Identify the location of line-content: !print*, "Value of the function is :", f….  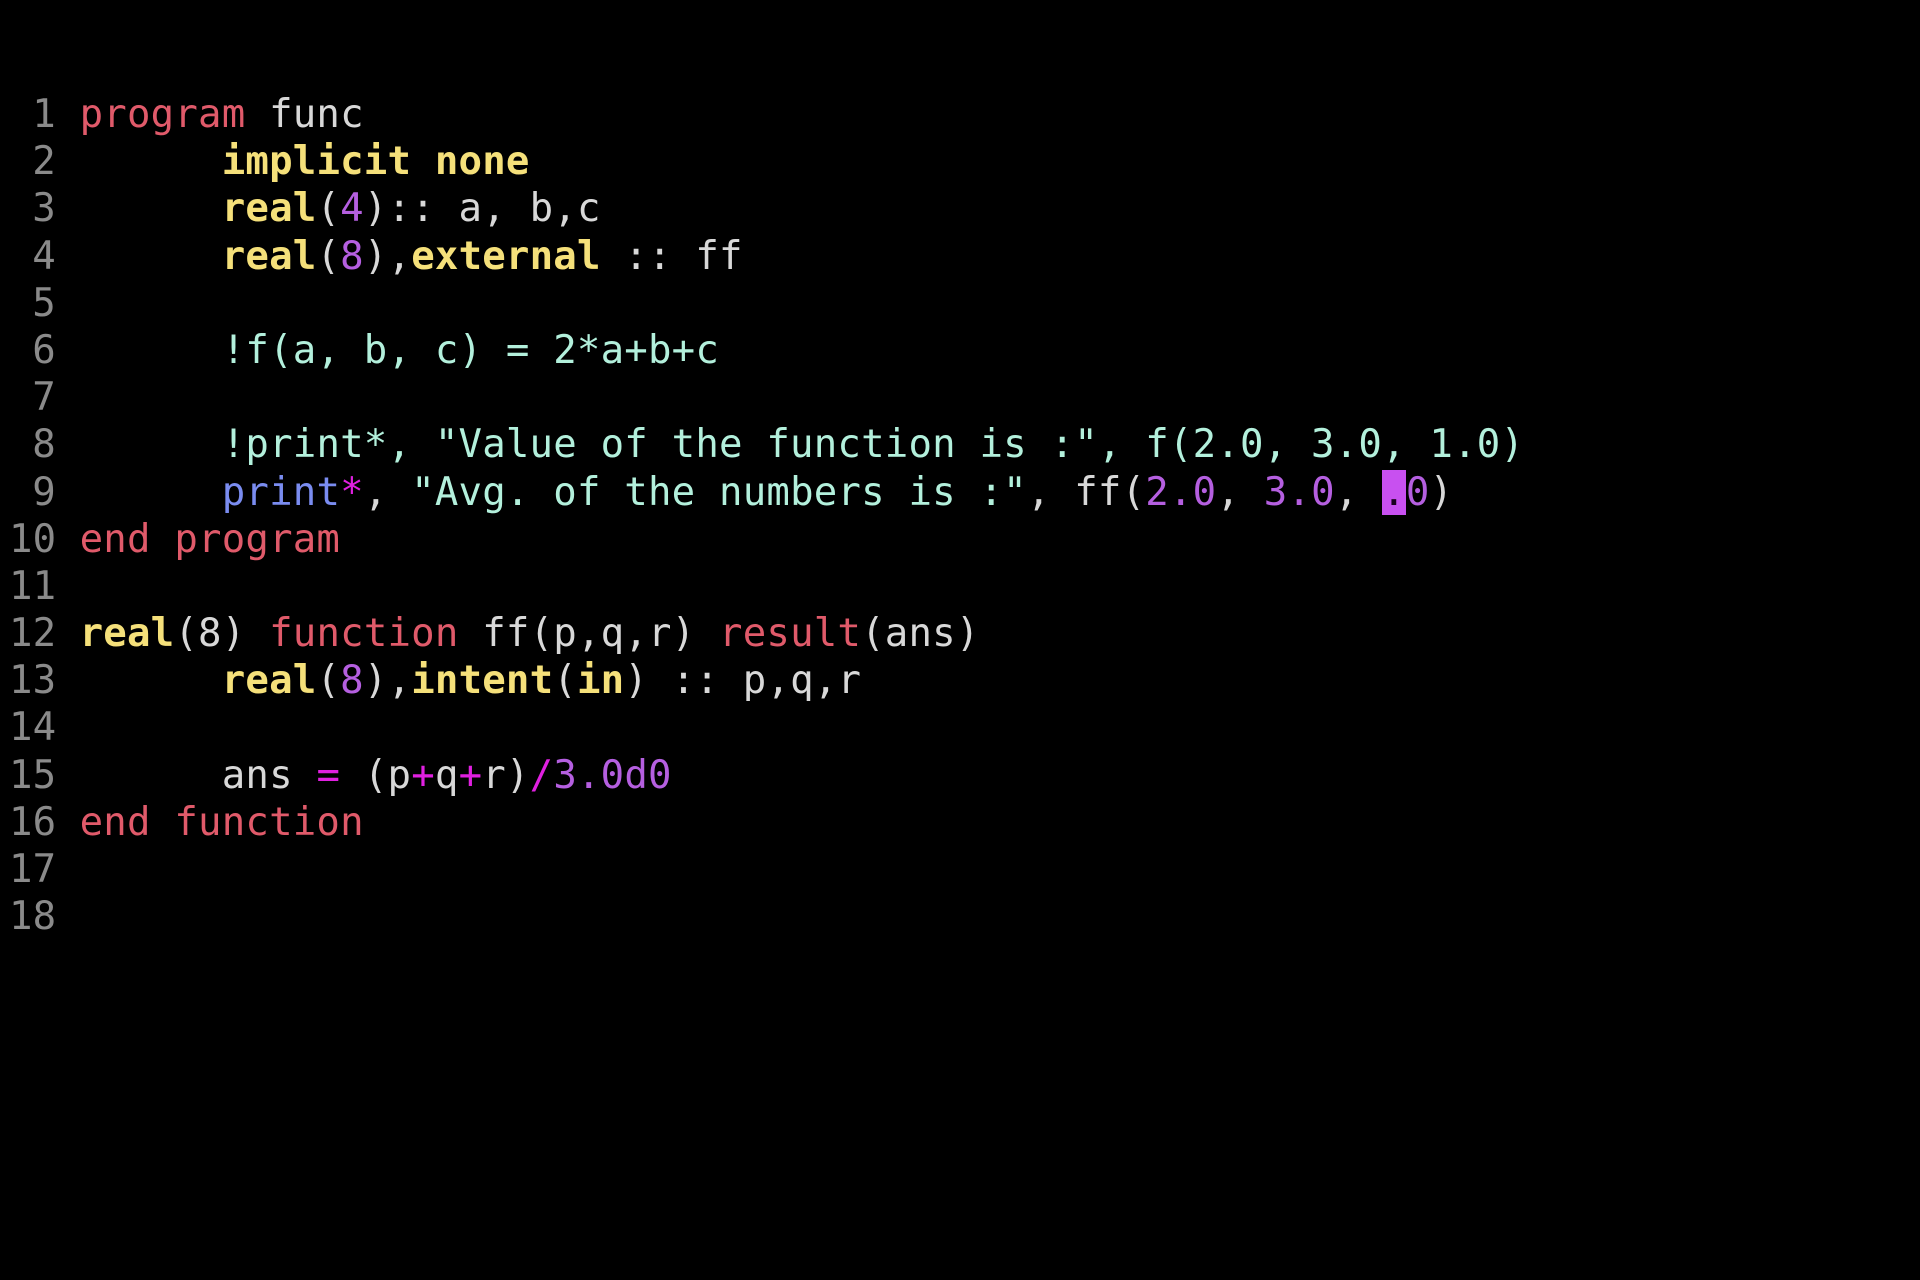
(802, 444).